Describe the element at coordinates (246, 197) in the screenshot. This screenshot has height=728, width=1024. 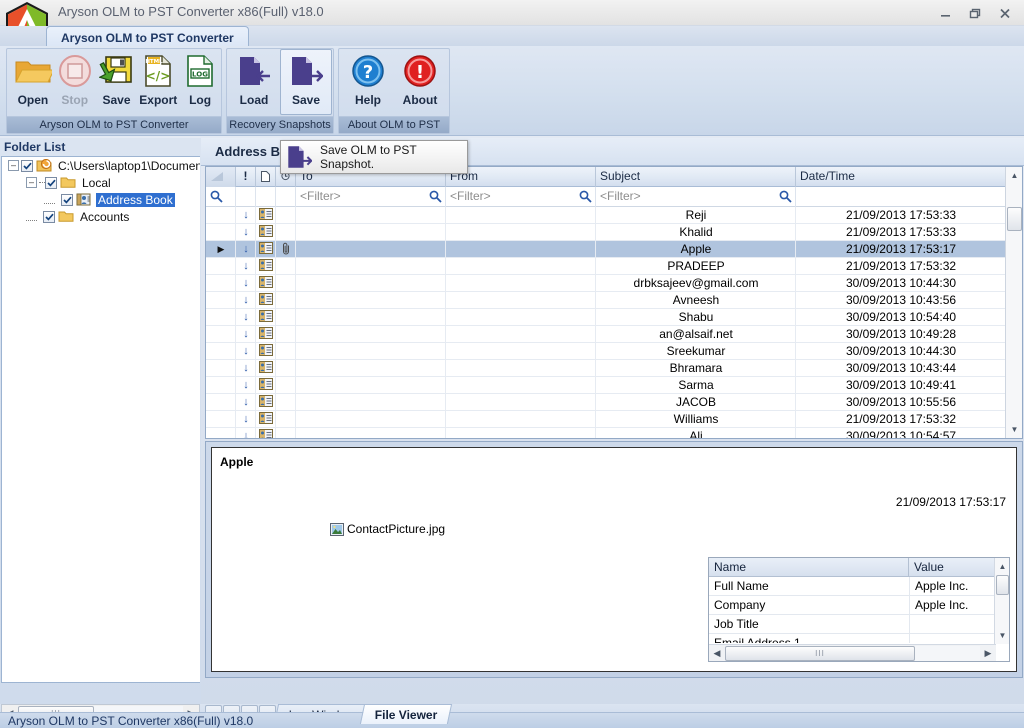
I see `filter-importance` at that location.